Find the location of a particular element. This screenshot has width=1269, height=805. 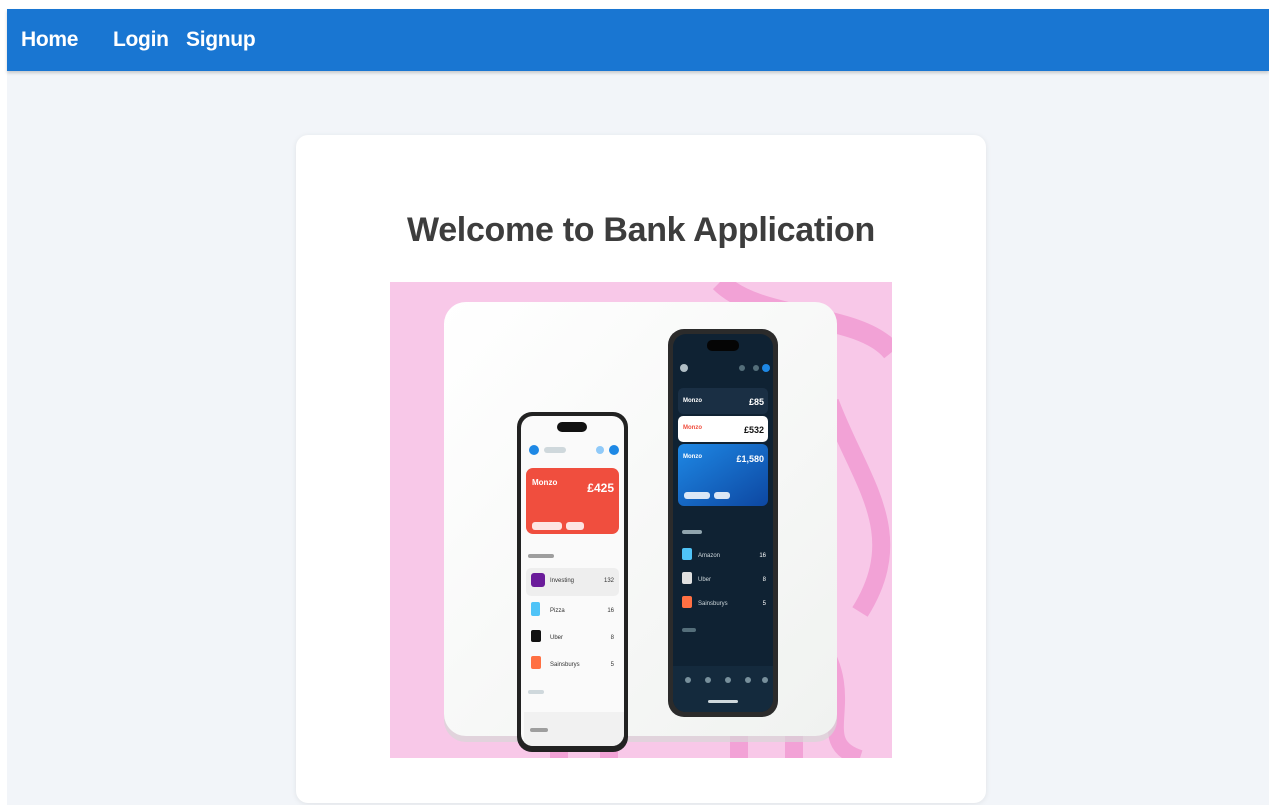

dark-tx-3: Sainsburys is located at coordinates (713, 604).